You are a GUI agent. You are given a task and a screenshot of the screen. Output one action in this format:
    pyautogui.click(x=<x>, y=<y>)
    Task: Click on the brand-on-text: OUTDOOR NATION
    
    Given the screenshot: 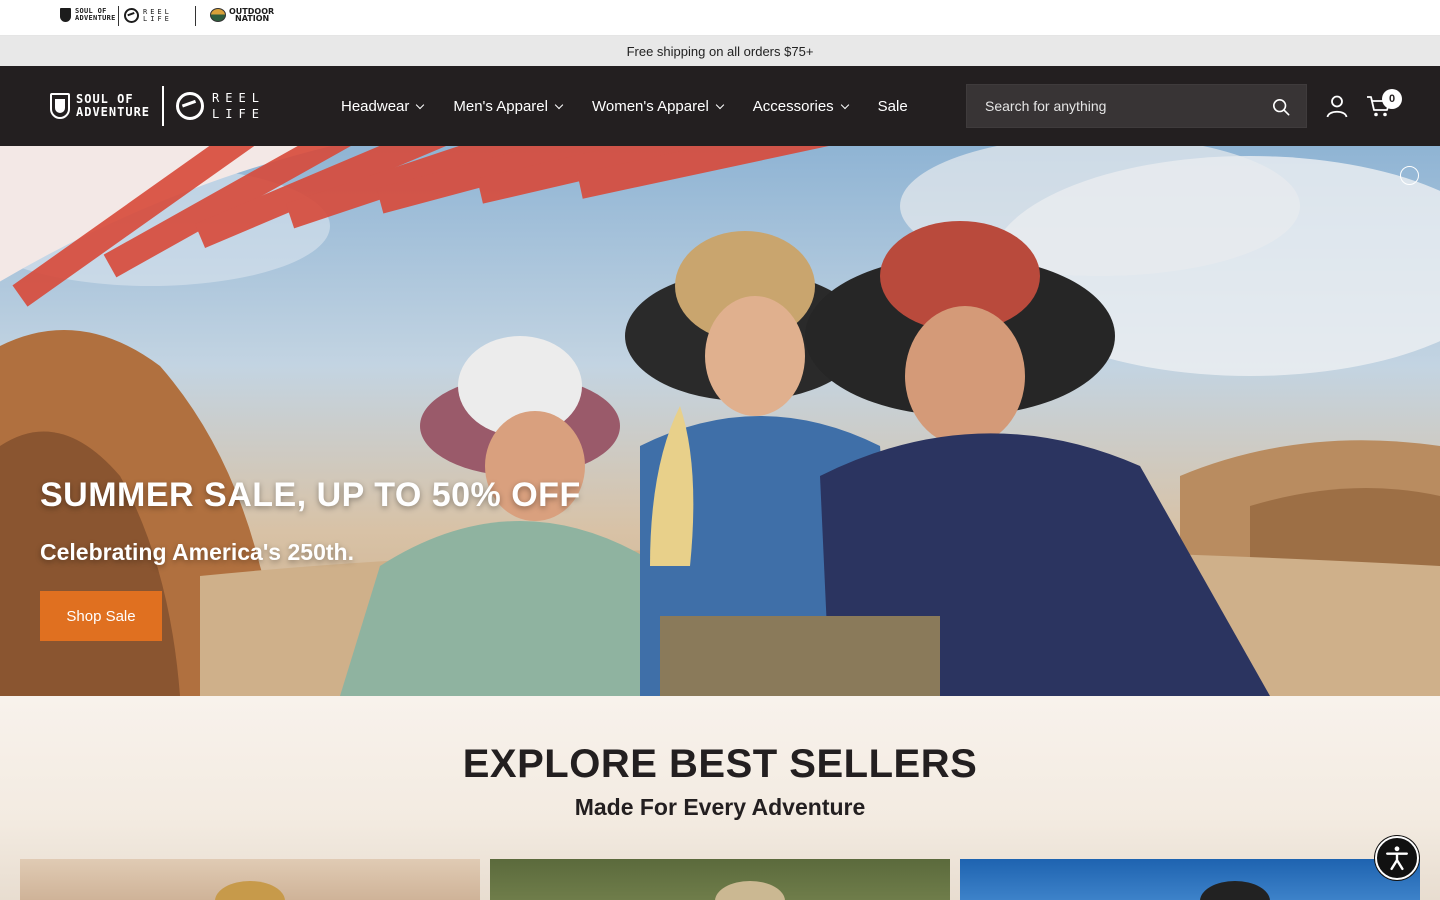 What is the action you would take?
    pyautogui.click(x=251, y=15)
    